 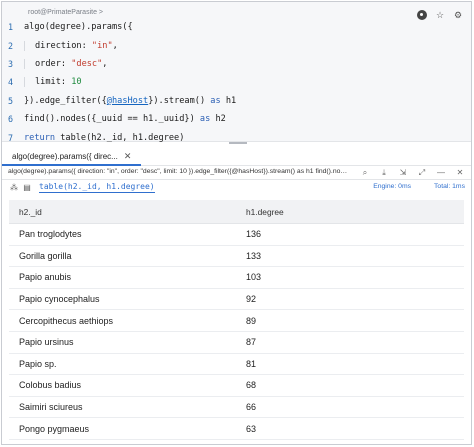 I want to click on cell-degree: 66, so click(x=251, y=407).